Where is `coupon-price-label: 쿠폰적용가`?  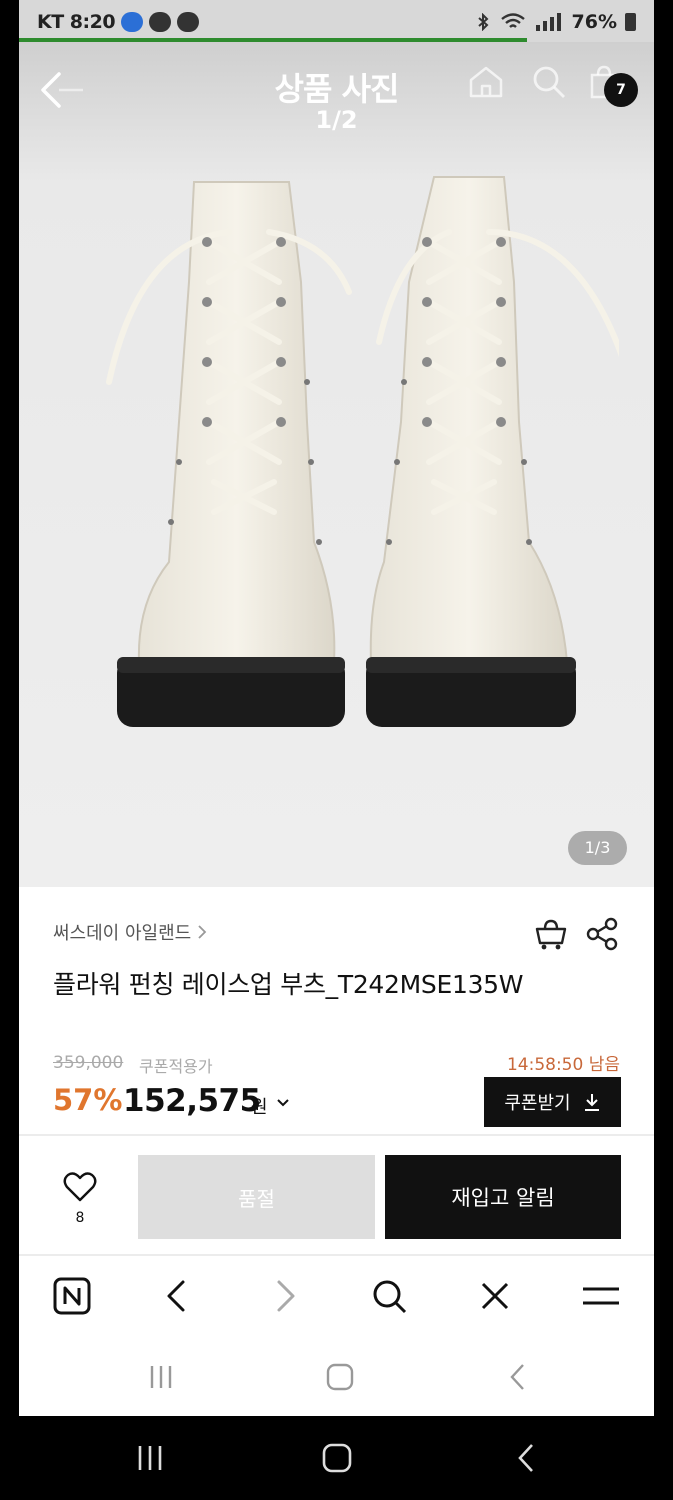 coupon-price-label: 쿠폰적용가 is located at coordinates (176, 1066).